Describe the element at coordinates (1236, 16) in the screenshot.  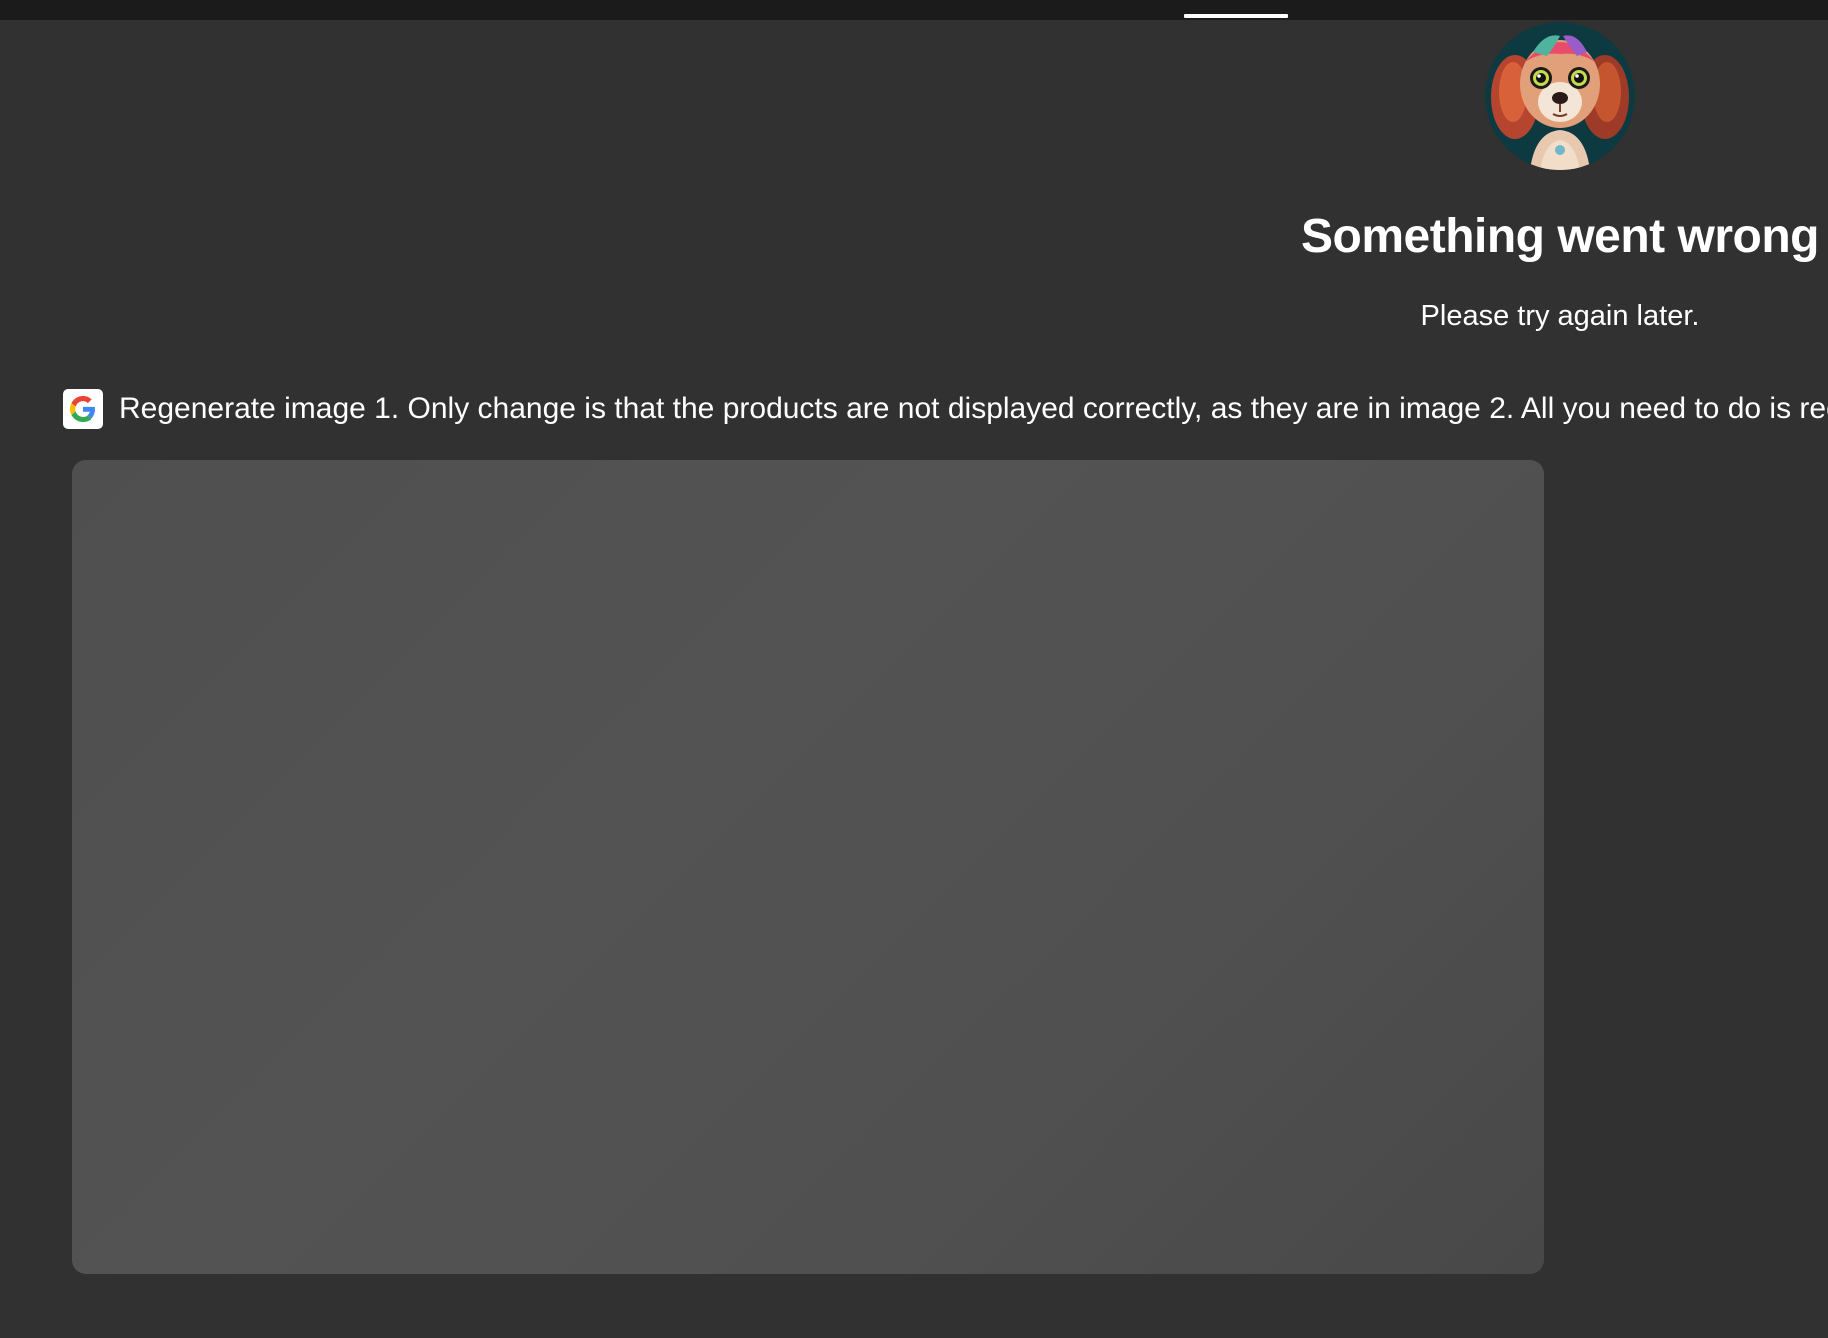
I see `active-tab-indicator` at that location.